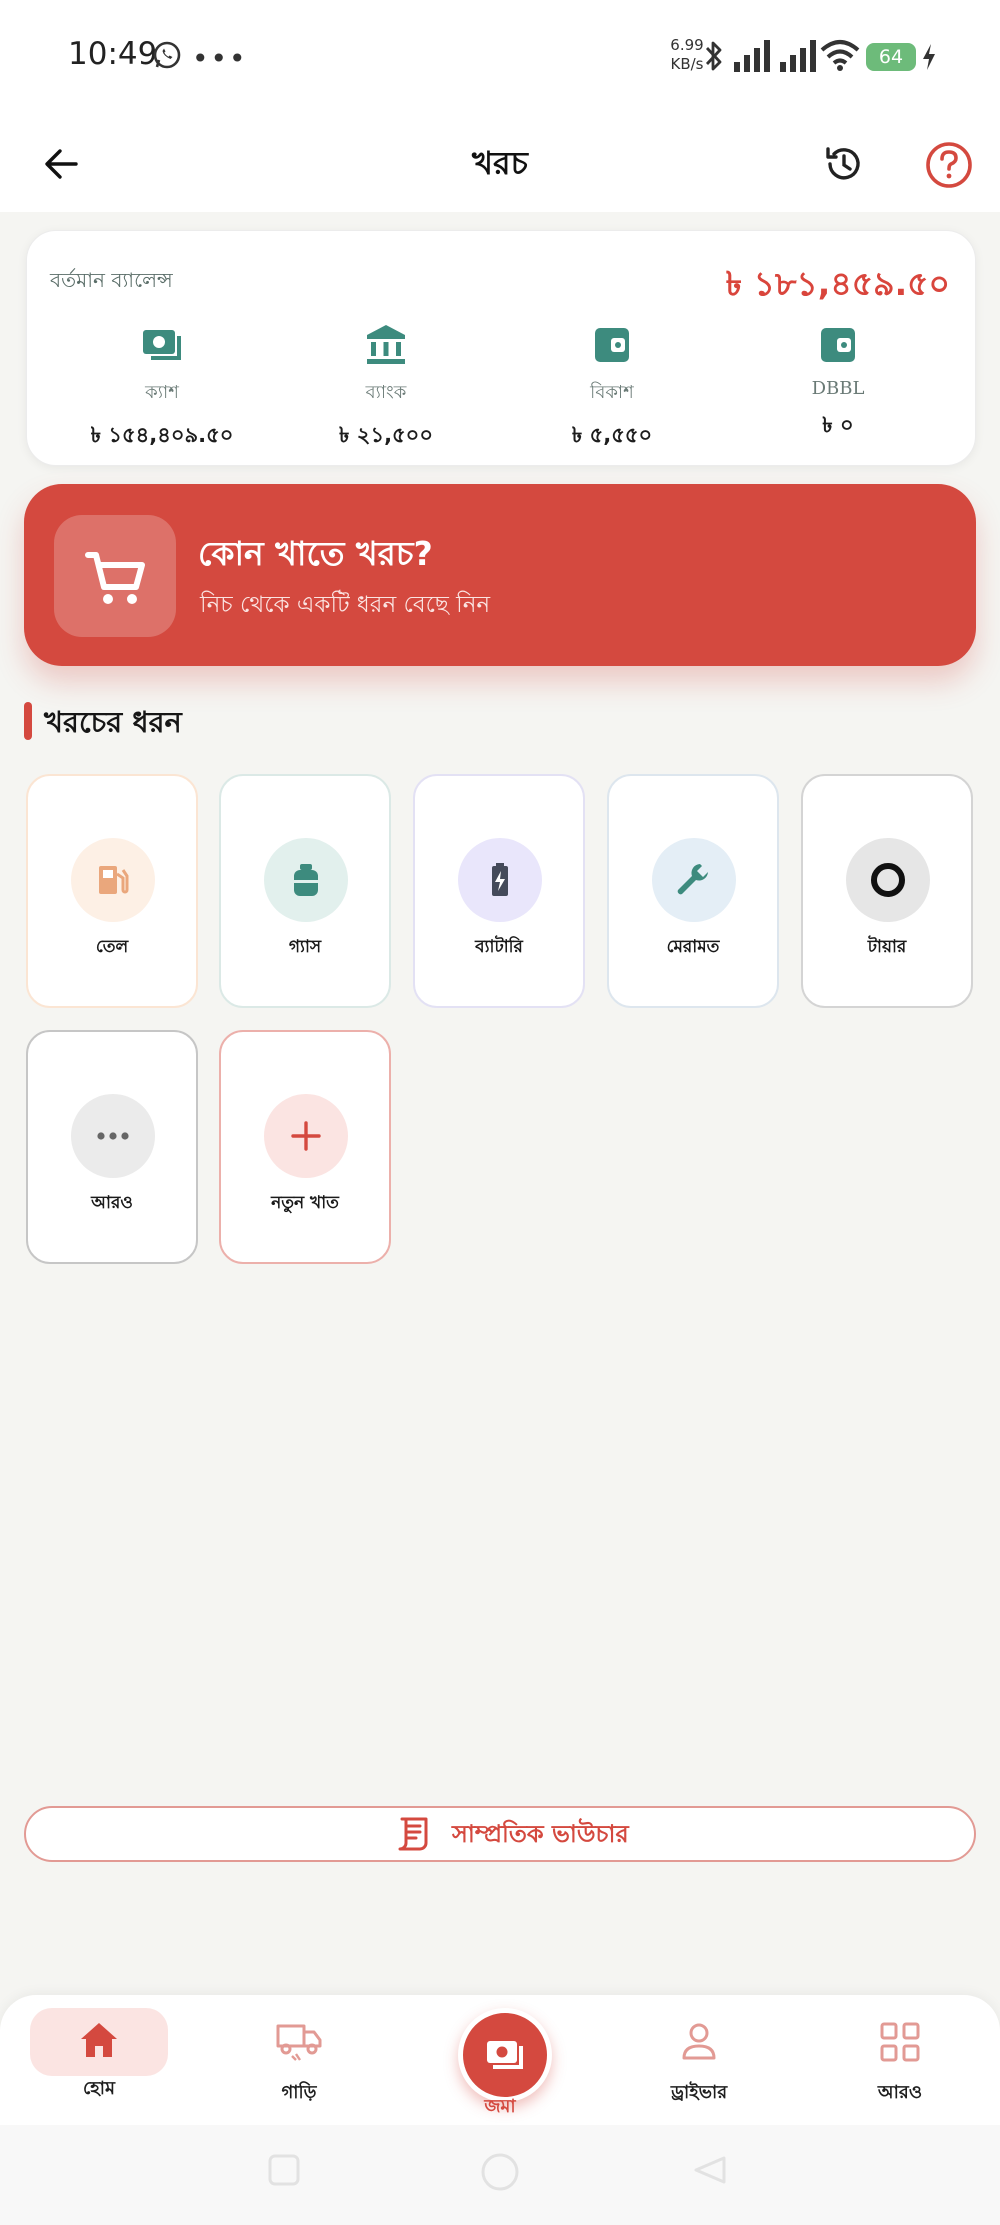  Describe the element at coordinates (900, 2042) in the screenshot. I see `grid-icon` at that location.